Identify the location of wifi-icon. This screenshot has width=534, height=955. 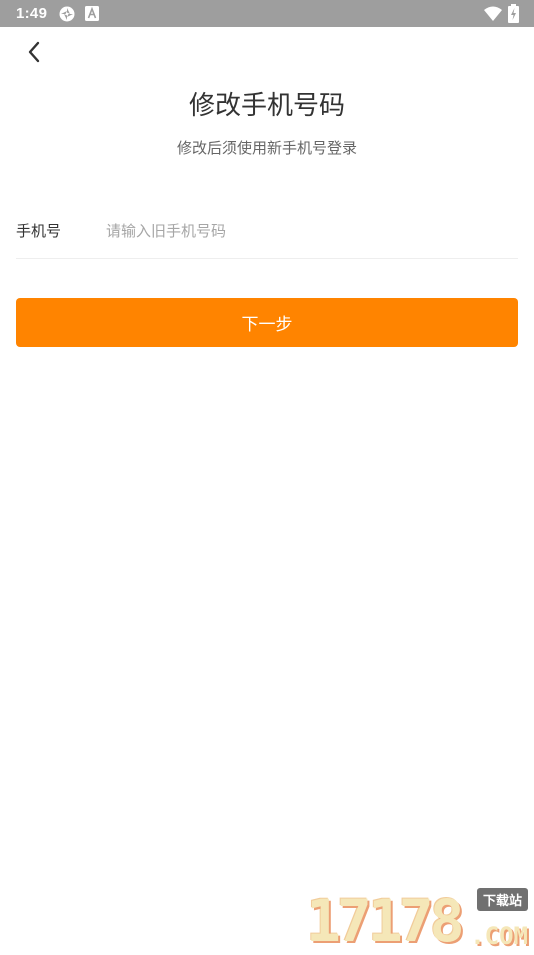
(493, 15).